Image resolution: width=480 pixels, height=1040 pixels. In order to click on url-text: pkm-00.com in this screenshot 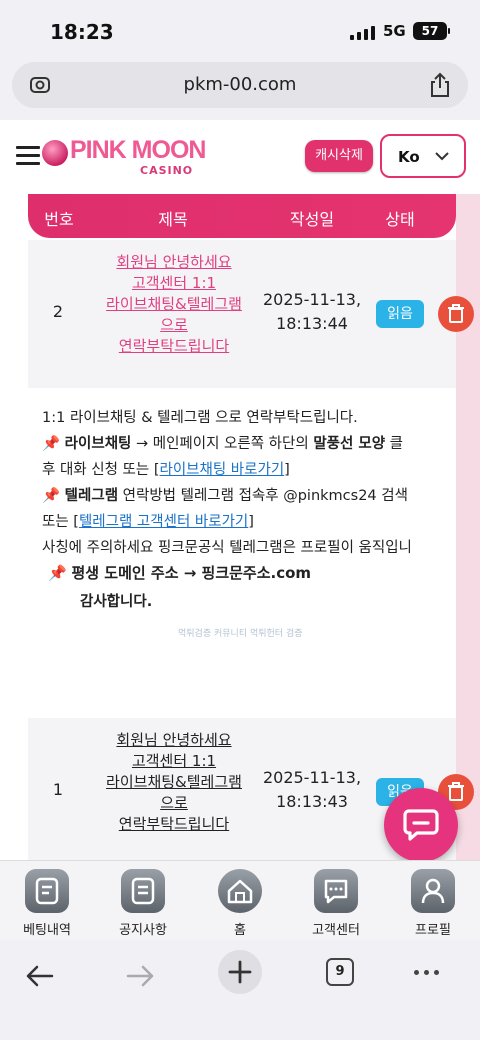, I will do `click(240, 84)`.